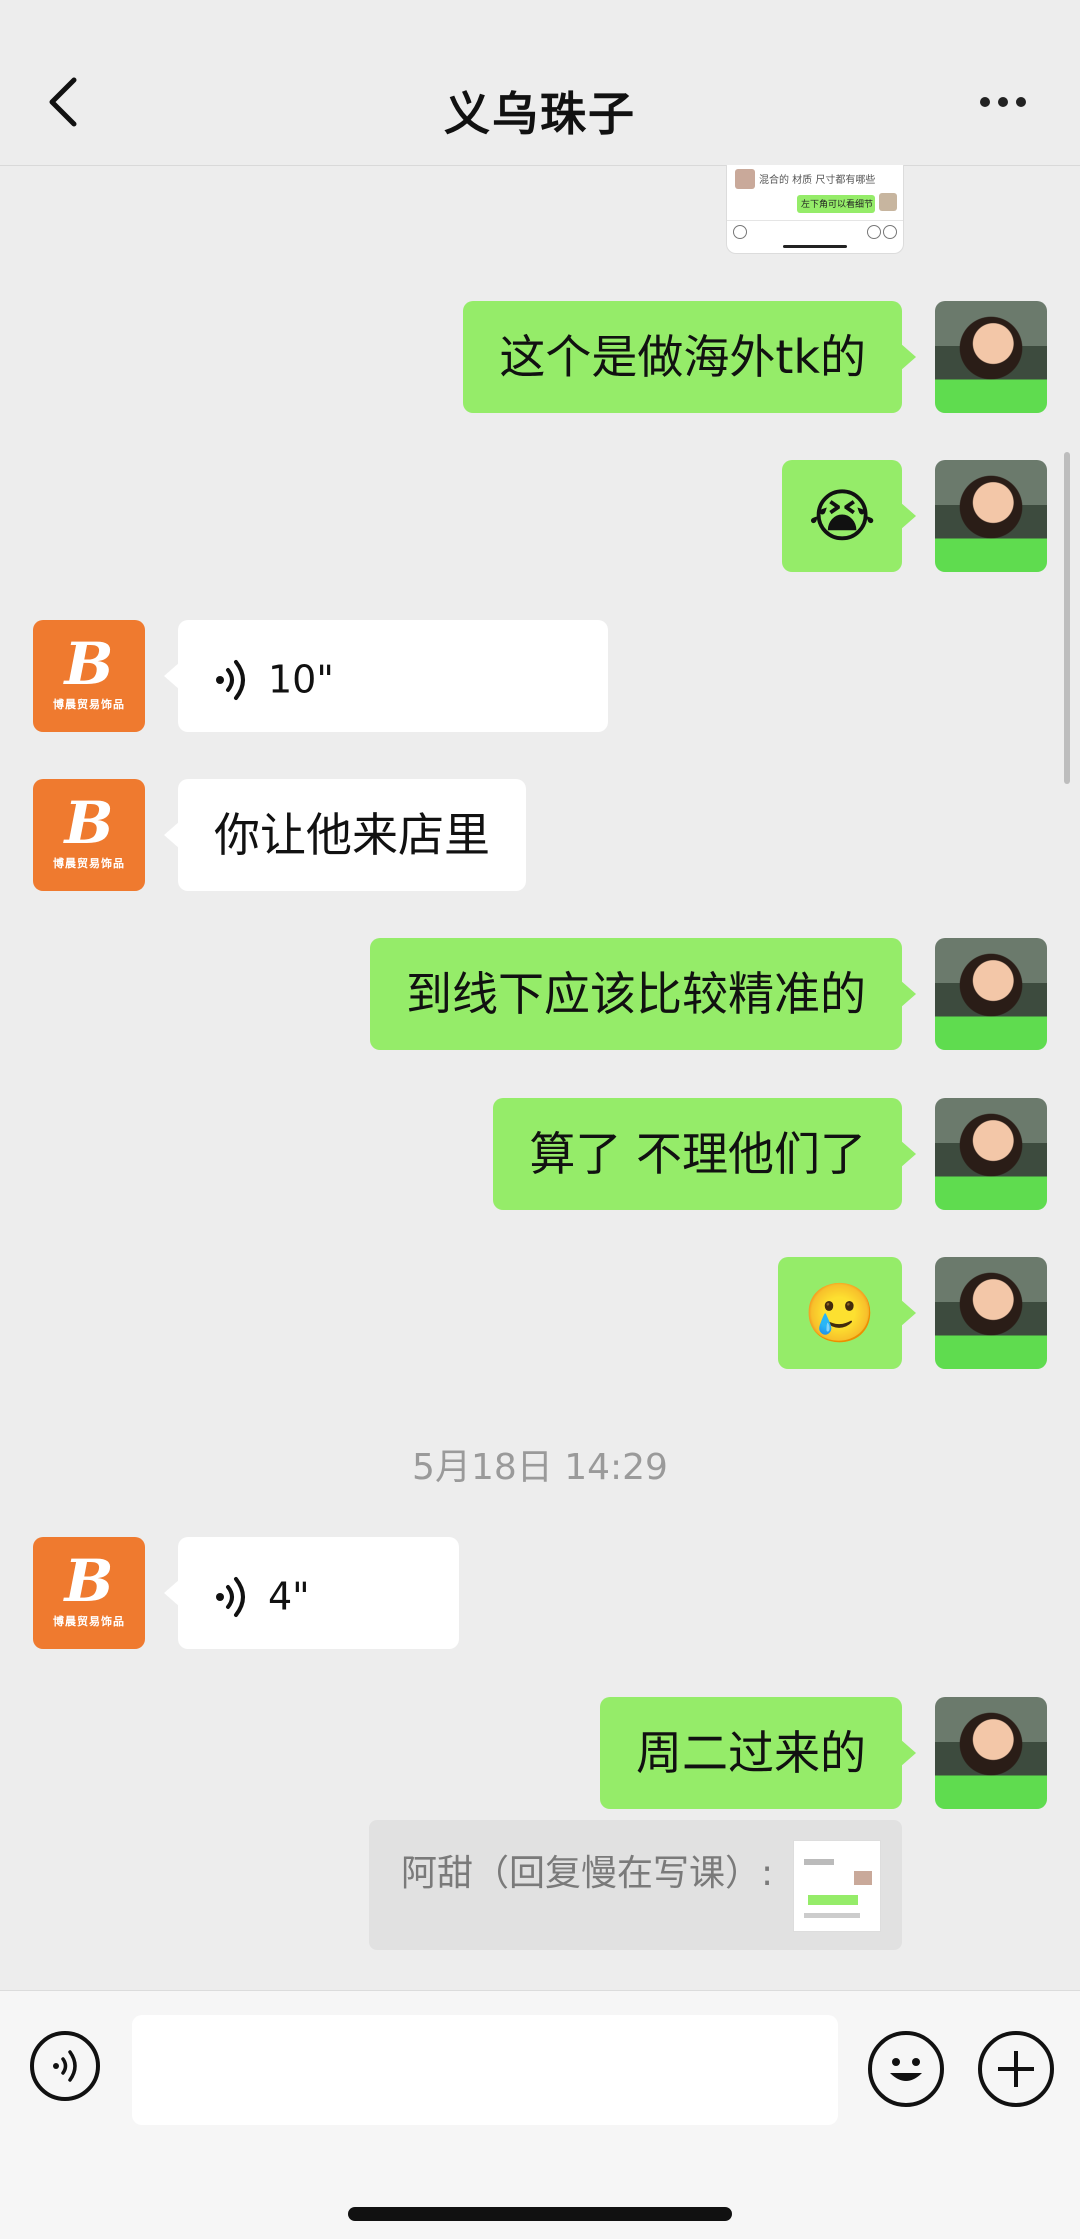  I want to click on thumbnail-plus-icon, so click(890, 232).